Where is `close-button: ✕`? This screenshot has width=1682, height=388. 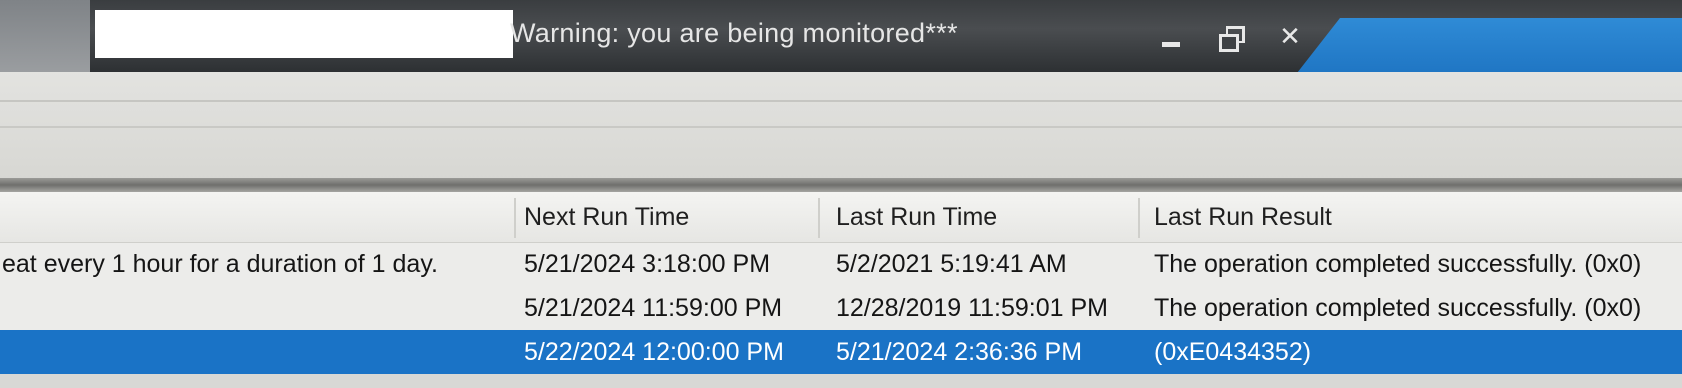 close-button: ✕ is located at coordinates (1290, 37).